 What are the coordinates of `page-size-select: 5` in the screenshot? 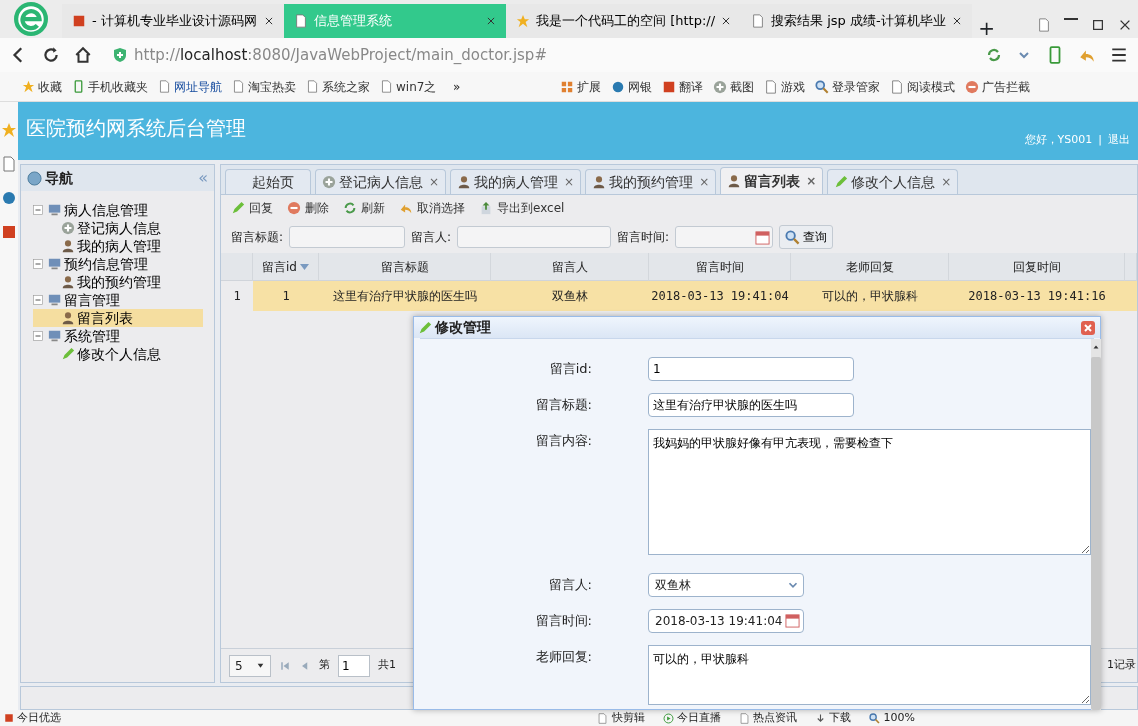 It's located at (250, 665).